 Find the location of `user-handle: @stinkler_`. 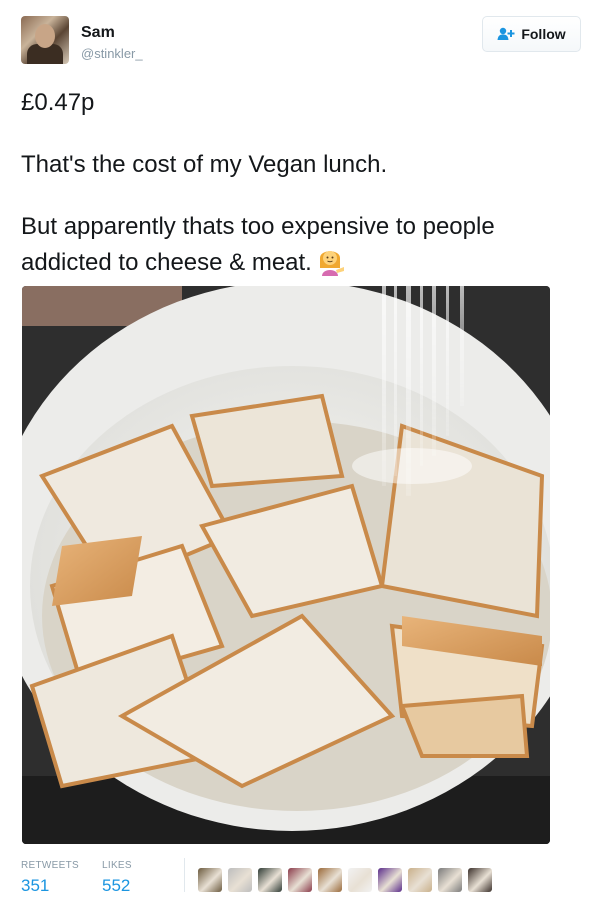

user-handle: @stinkler_ is located at coordinates (112, 53).